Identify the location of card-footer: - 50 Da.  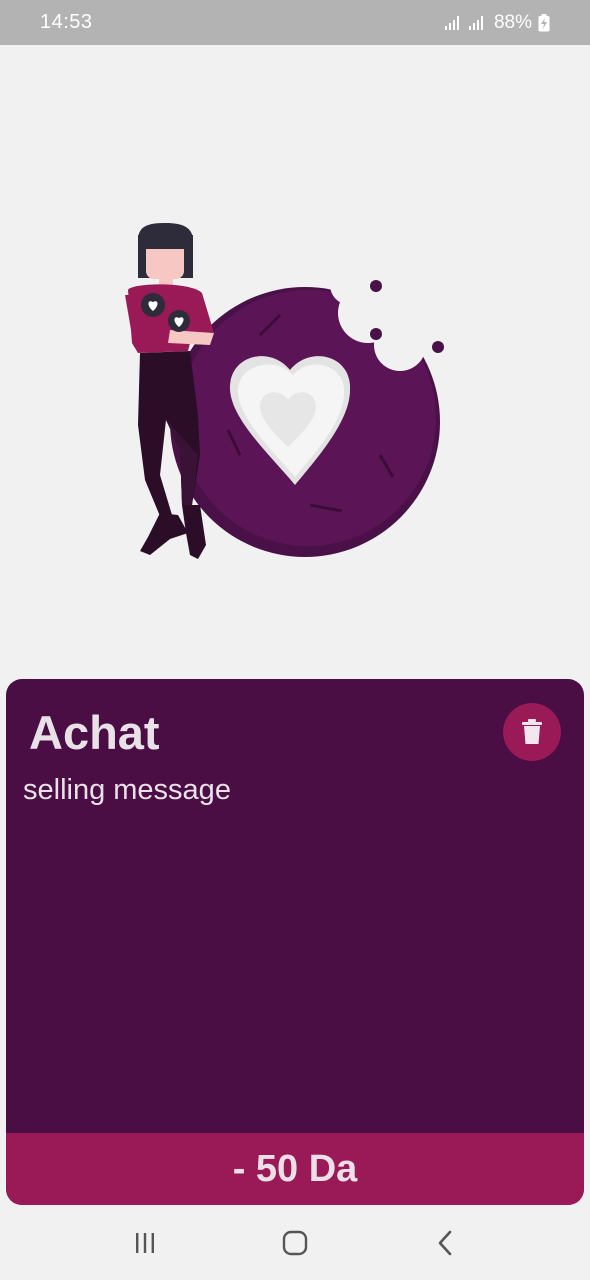
(295, 1169).